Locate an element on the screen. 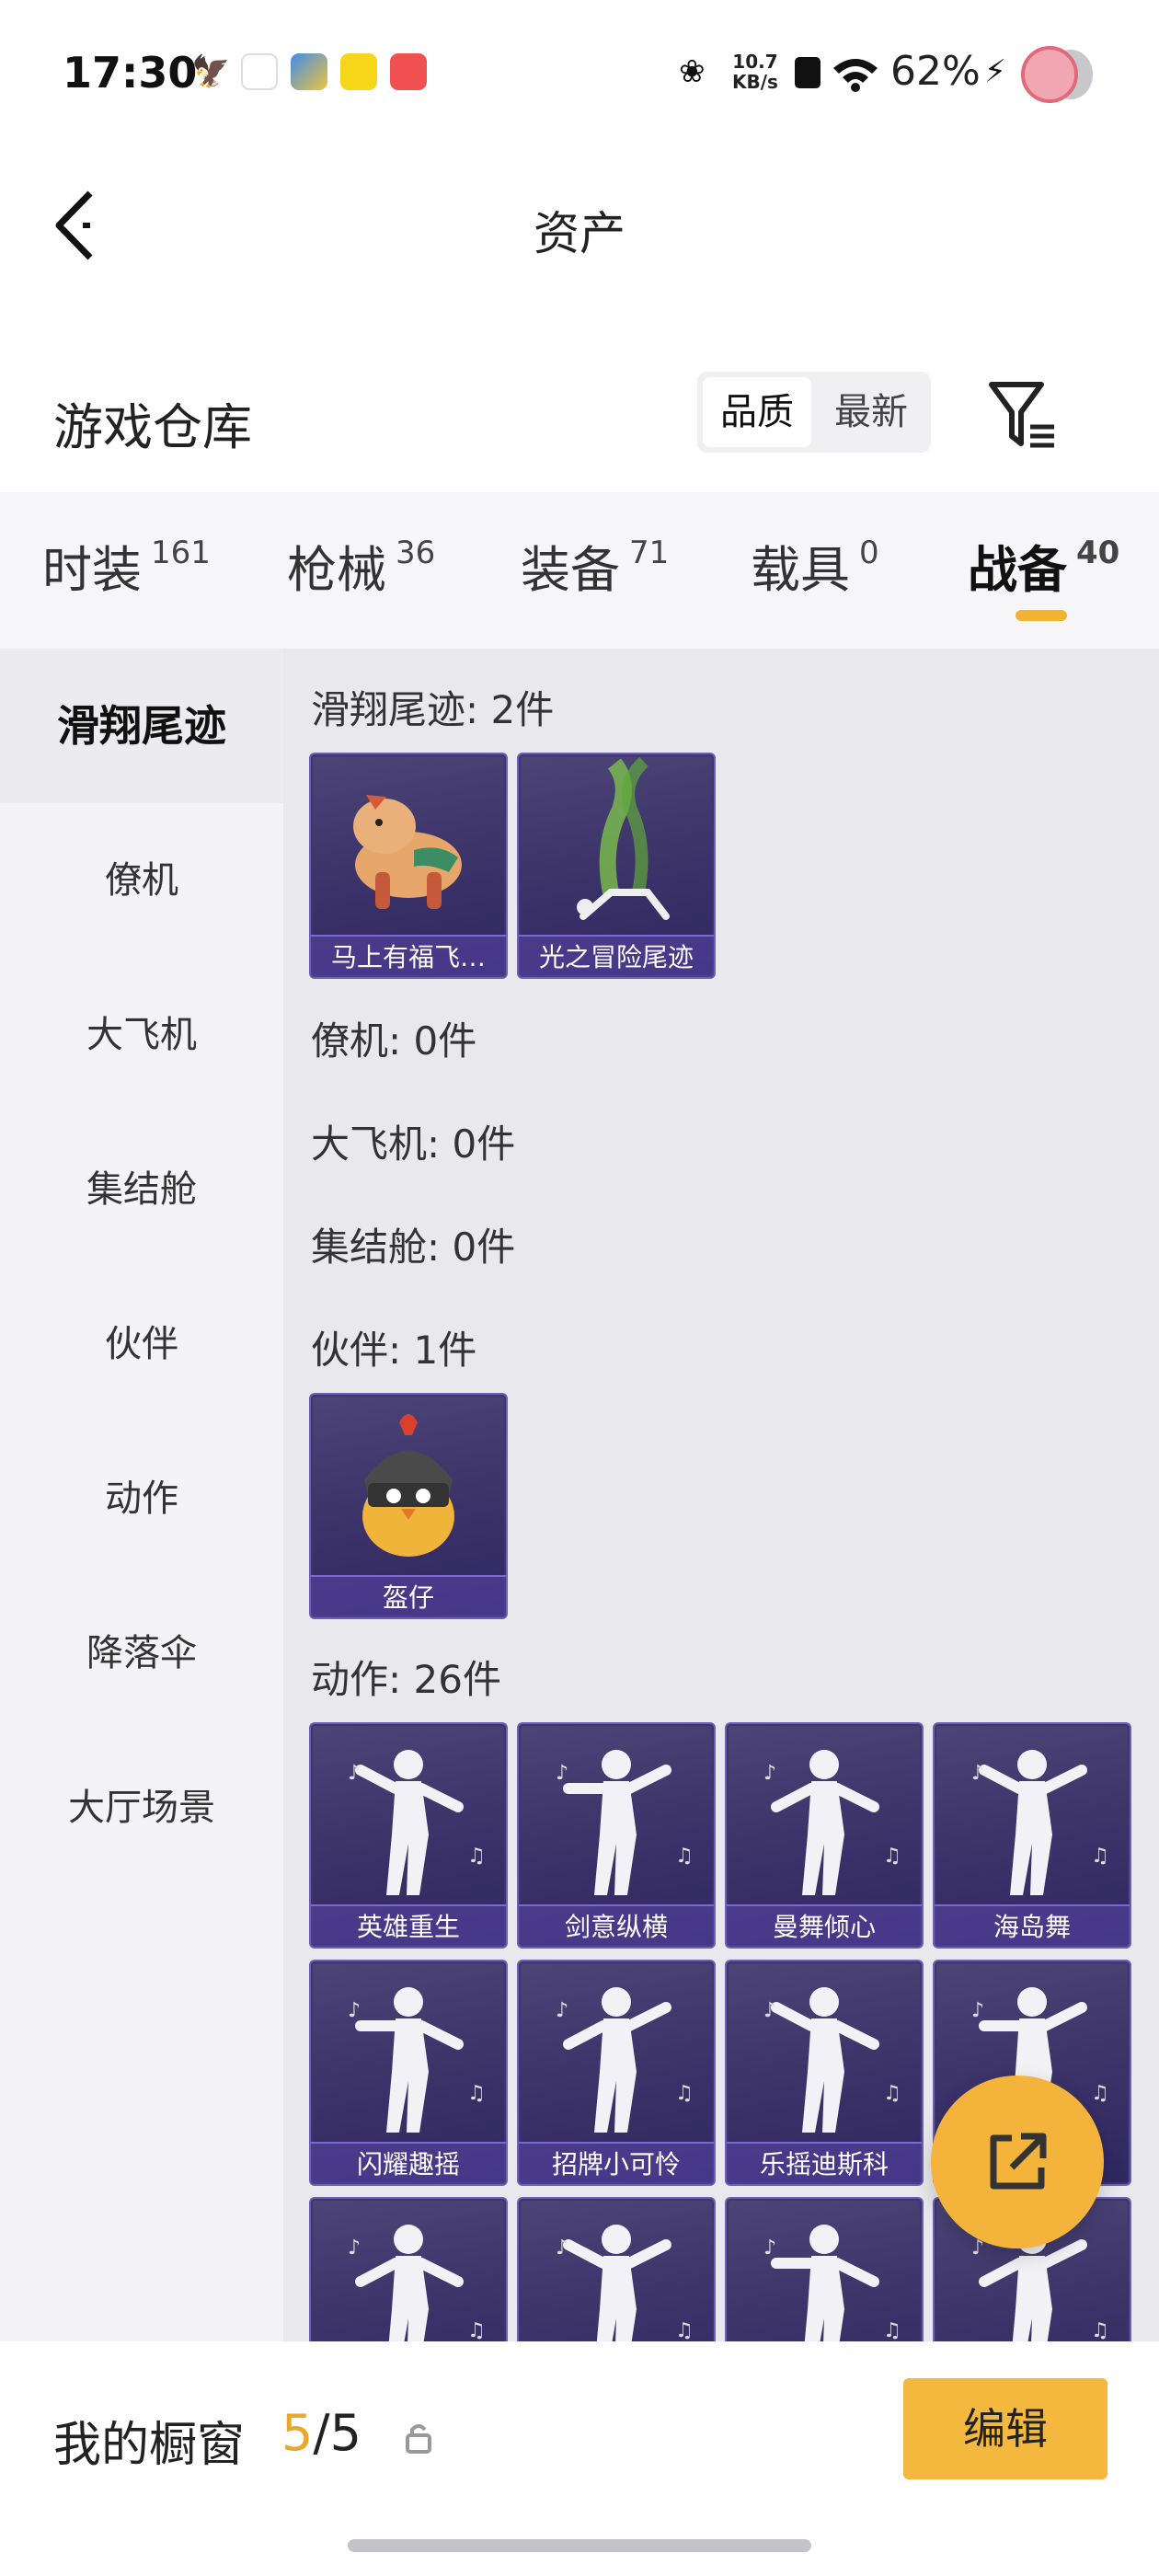 The image size is (1159, 2576). section-header: 游戏仓库 is located at coordinates (579, 419).